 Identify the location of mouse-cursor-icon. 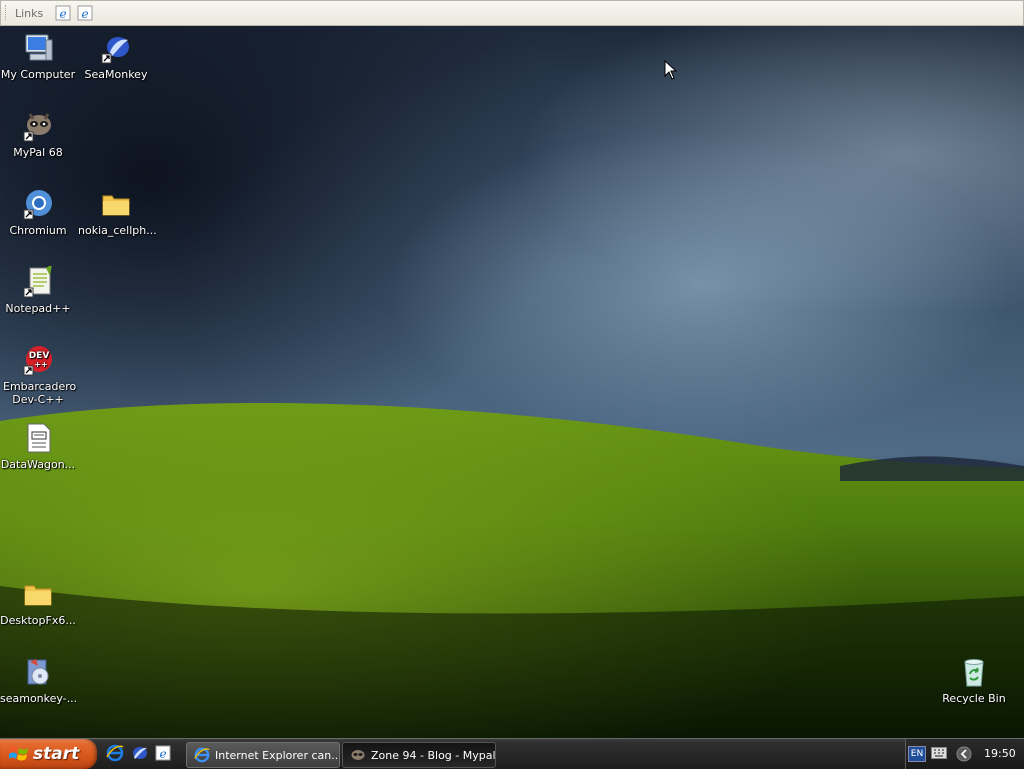
(671, 70).